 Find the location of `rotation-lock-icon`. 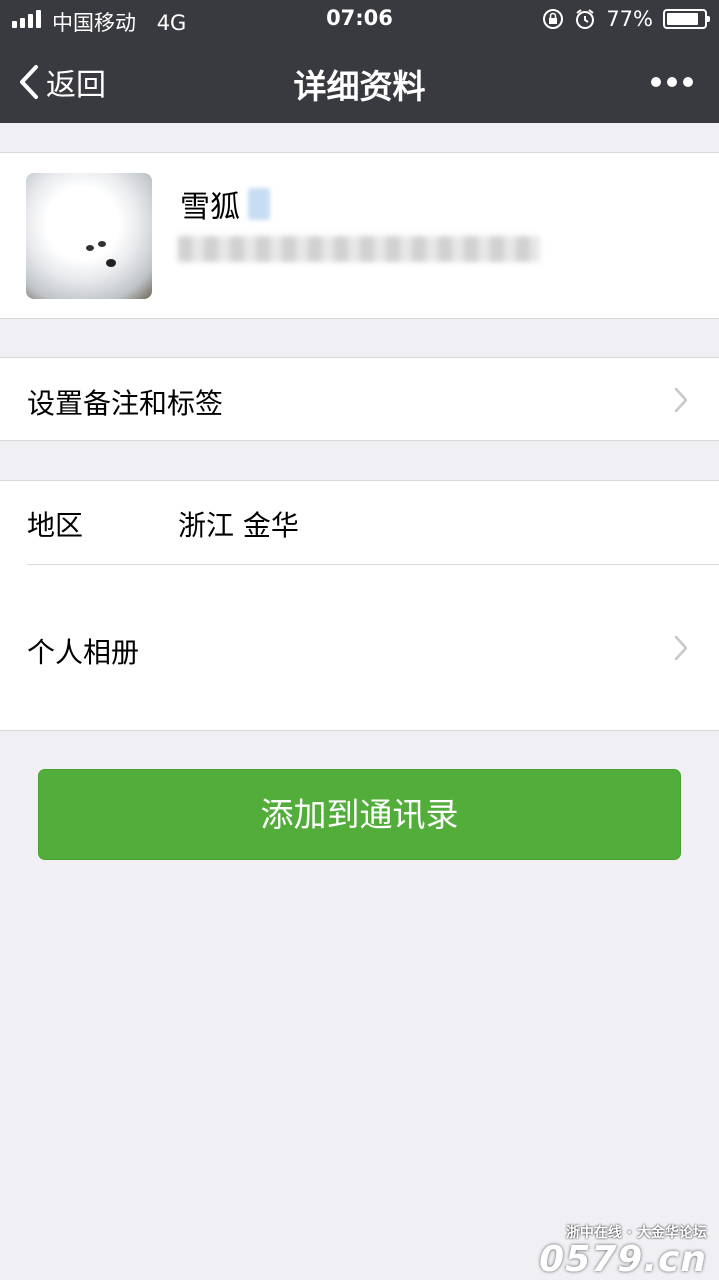

rotation-lock-icon is located at coordinates (553, 19).